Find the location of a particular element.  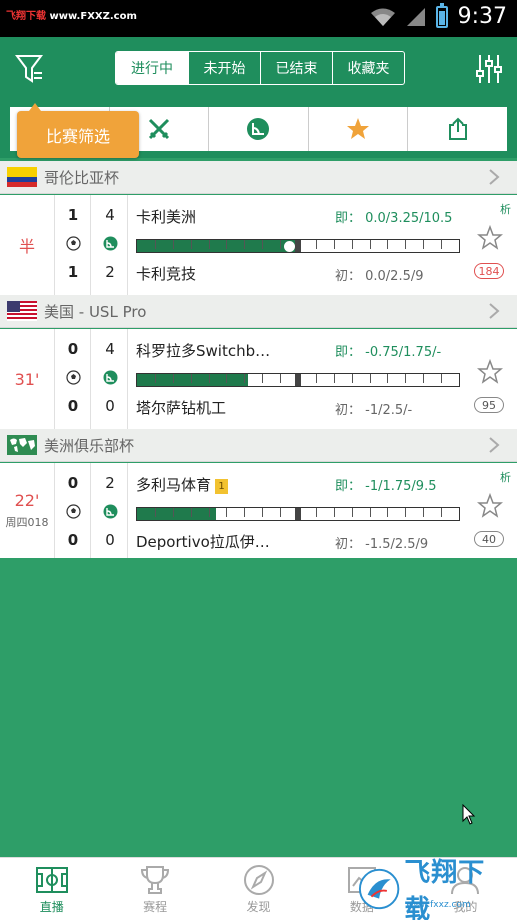

nav-live: 直播 is located at coordinates (51, 889).